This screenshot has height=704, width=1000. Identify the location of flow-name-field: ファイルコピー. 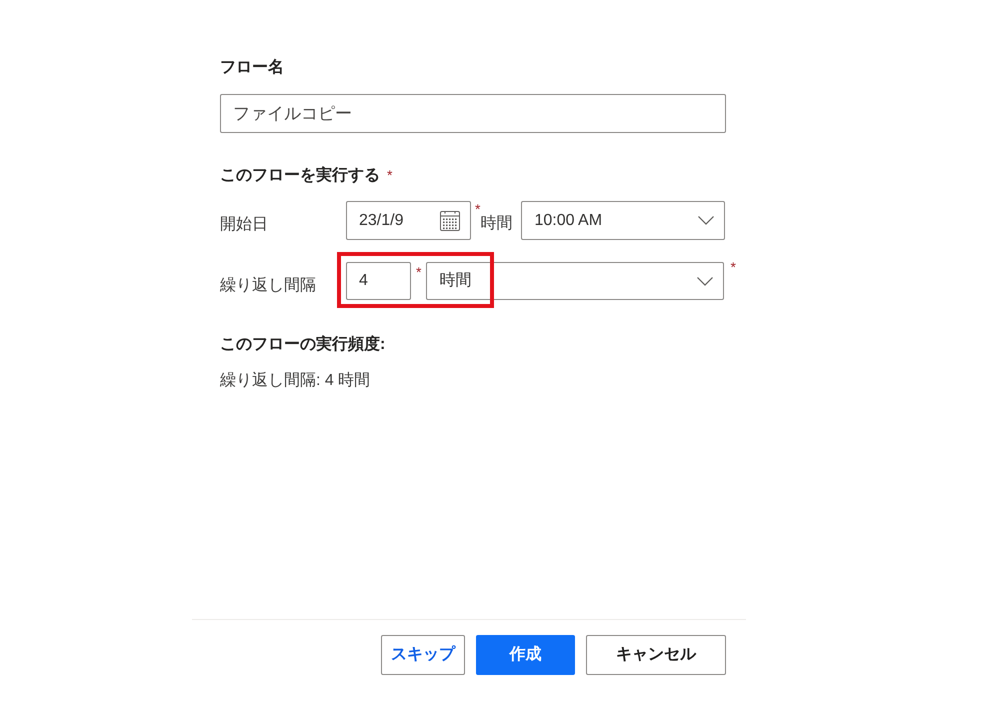
(473, 113).